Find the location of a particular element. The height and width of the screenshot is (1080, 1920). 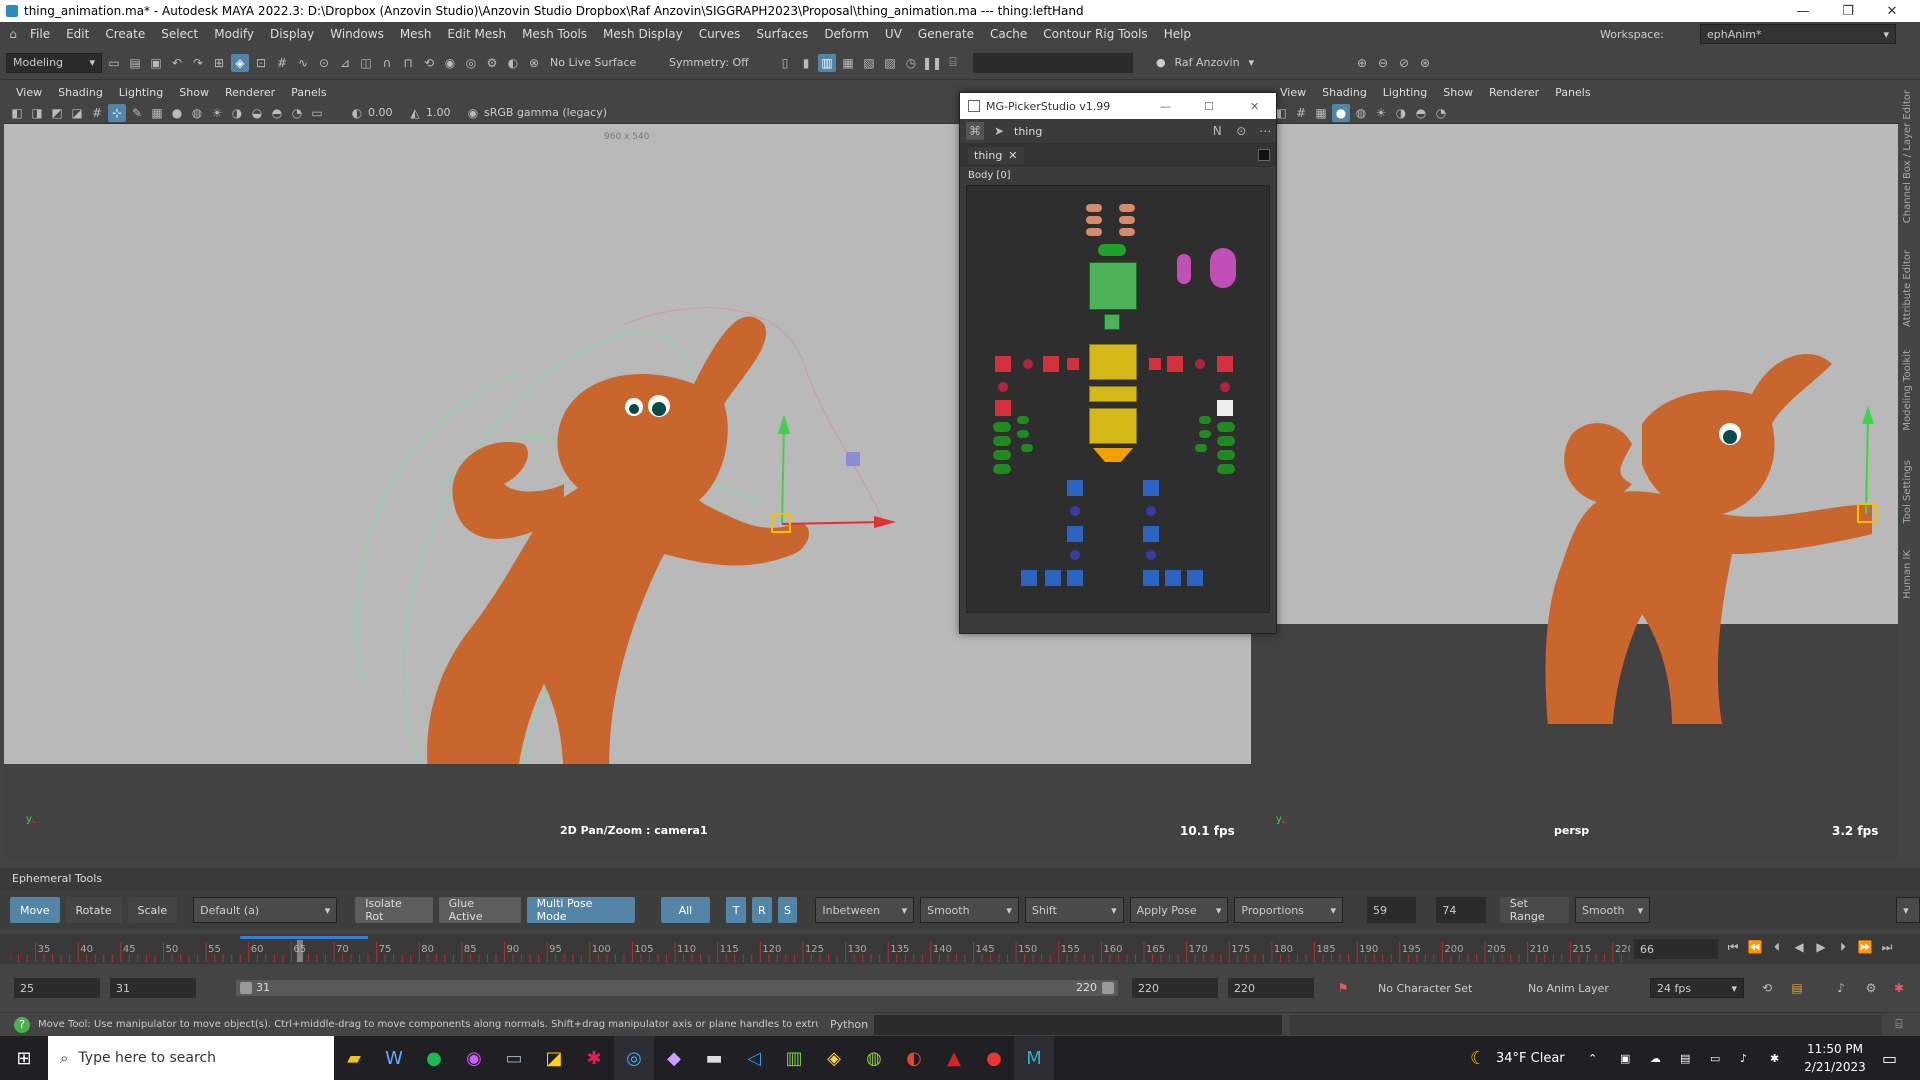

play-forward-icon: ▶ is located at coordinates (1821, 947).